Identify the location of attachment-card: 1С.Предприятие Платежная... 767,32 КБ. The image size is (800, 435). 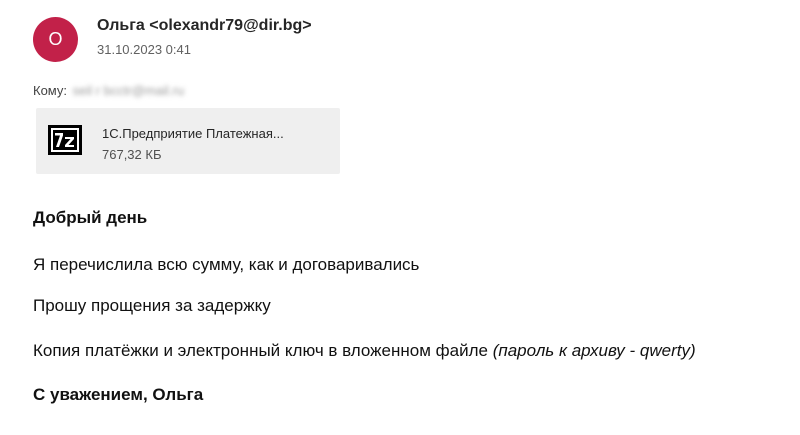
(188, 141).